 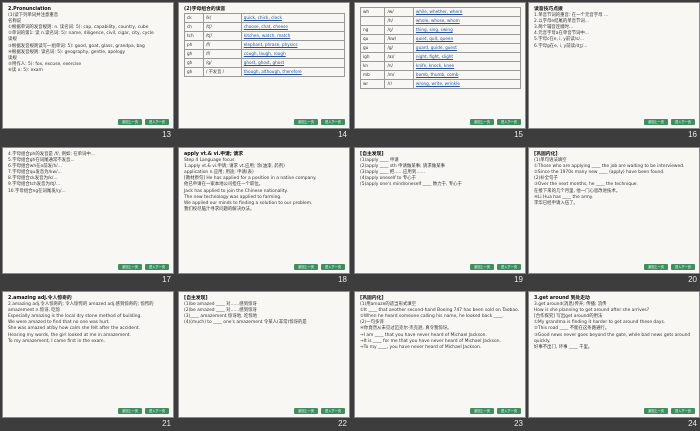 I want to click on slide-number: 17, so click(x=166, y=279).